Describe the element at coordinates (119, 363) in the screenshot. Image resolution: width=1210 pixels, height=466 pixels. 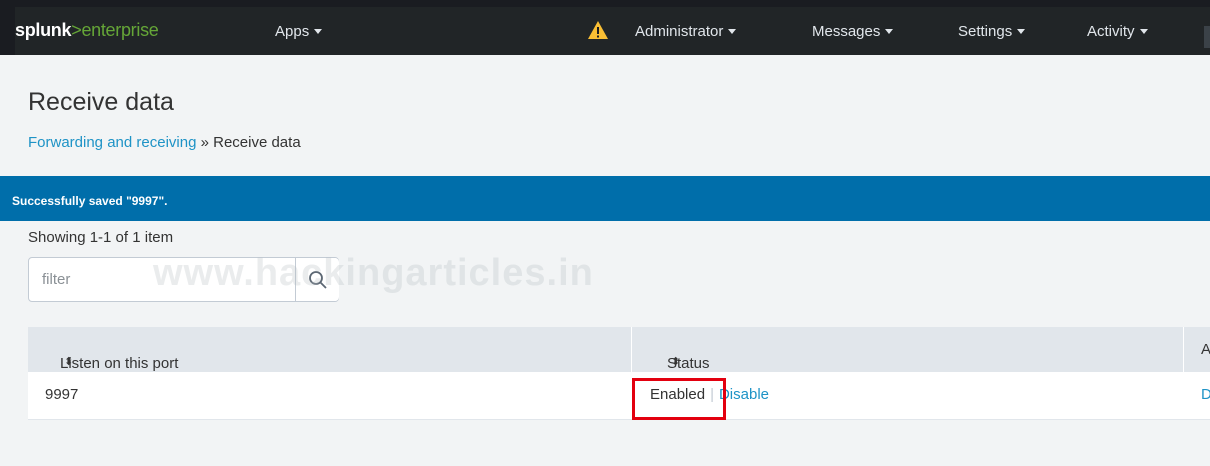
I see `column-header-port-label: Listen on this port` at that location.